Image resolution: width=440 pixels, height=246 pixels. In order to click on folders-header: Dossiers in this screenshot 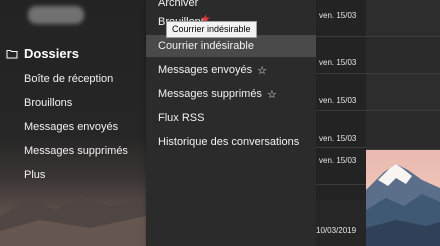, I will do `click(73, 53)`.